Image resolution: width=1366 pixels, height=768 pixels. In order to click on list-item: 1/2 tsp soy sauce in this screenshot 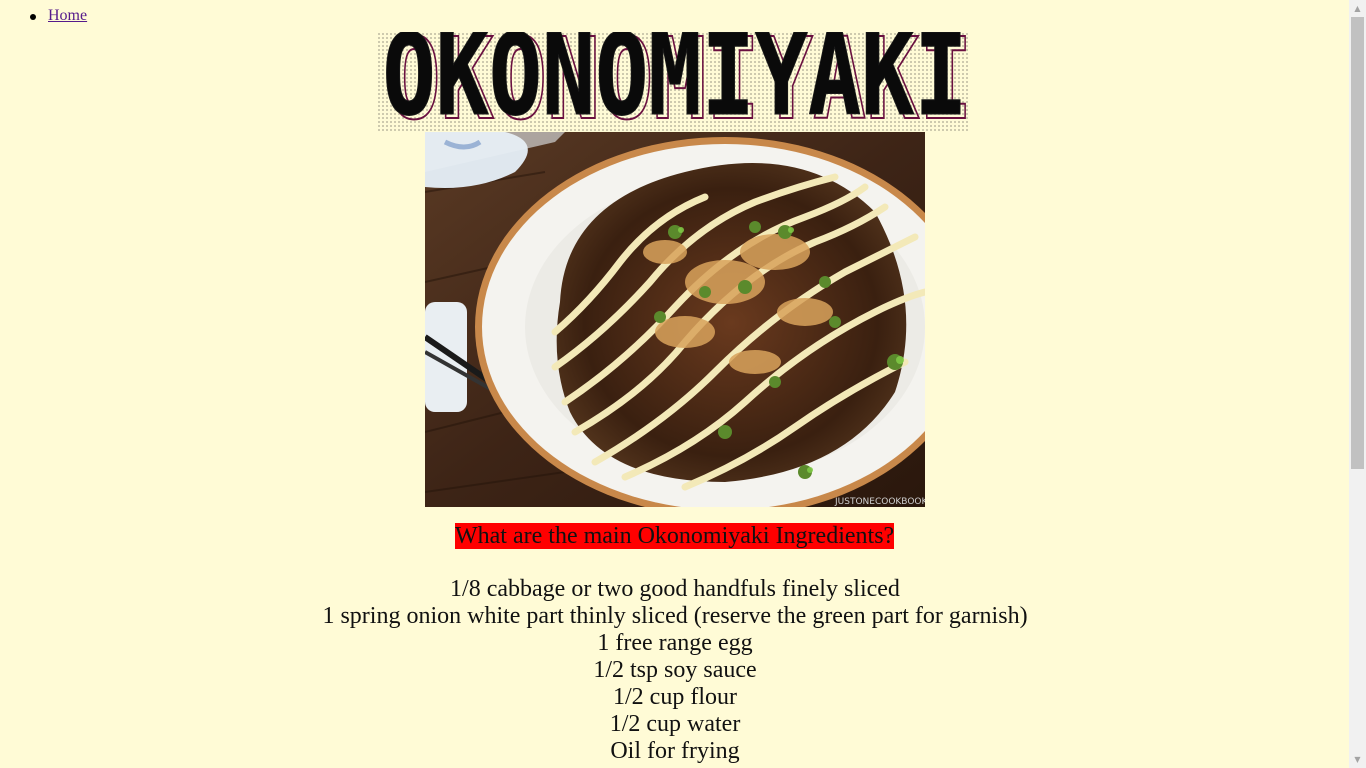, I will do `click(675, 670)`.